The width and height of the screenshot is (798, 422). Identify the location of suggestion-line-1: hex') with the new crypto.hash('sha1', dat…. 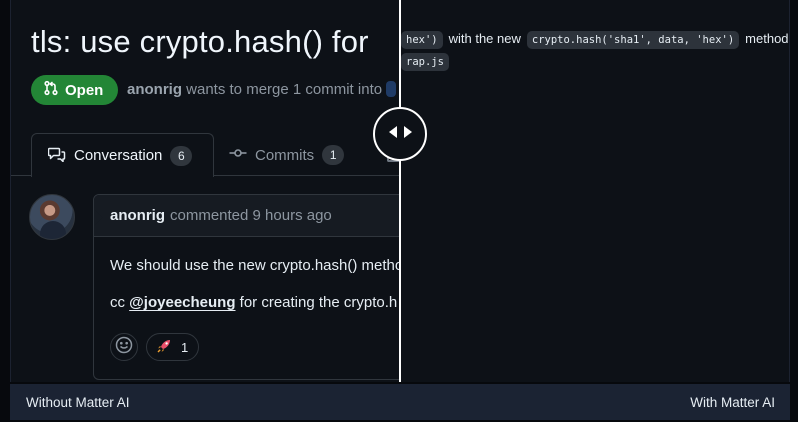
(595, 40).